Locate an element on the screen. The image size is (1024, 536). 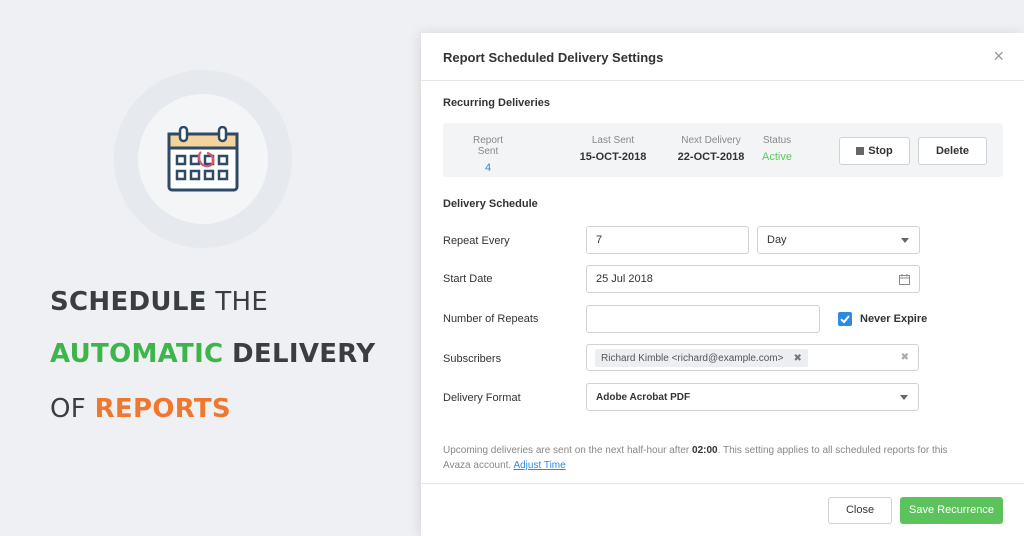
recurring-deliveries-heading: Recurring Deliveries is located at coordinates (496, 103).